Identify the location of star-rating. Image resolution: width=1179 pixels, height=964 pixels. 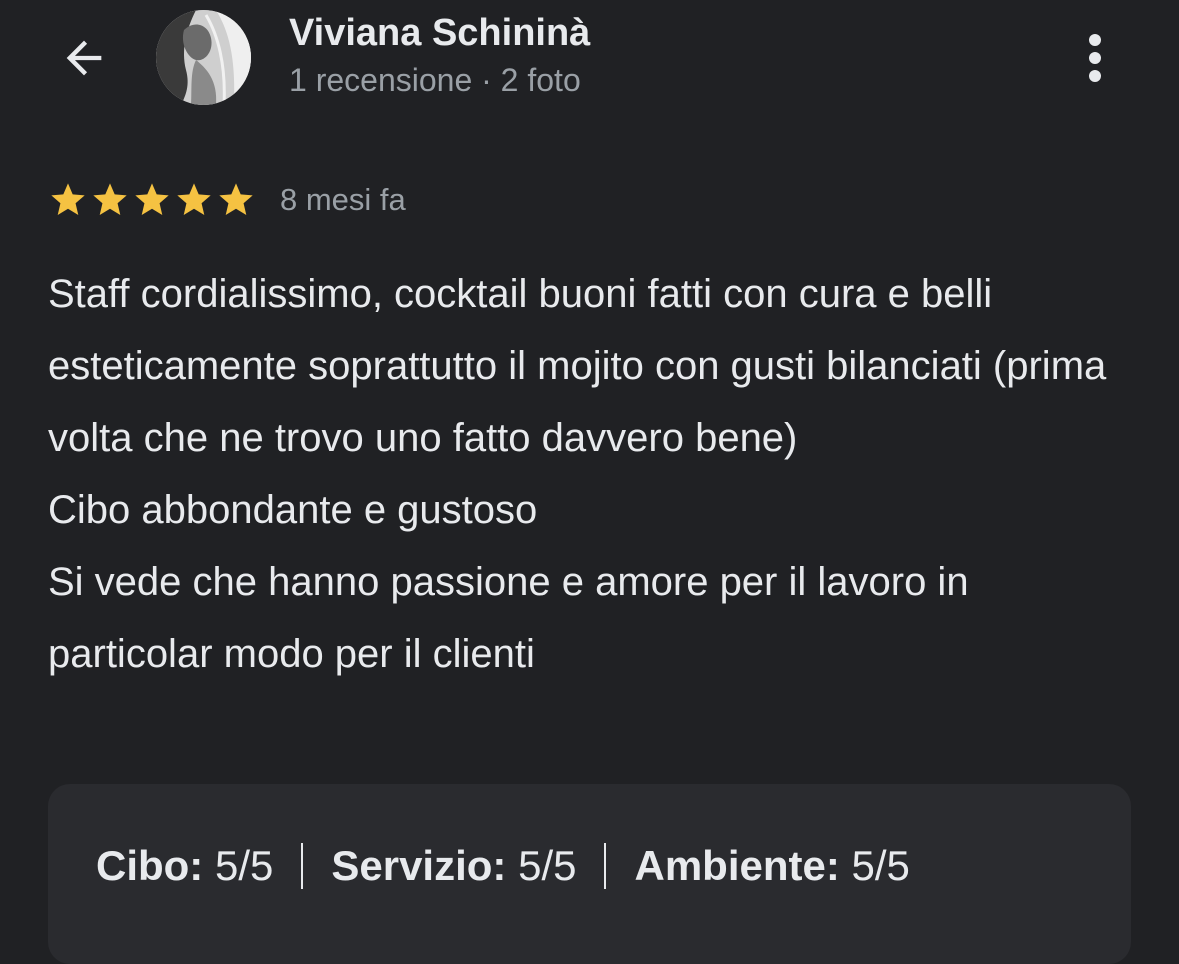
(152, 200).